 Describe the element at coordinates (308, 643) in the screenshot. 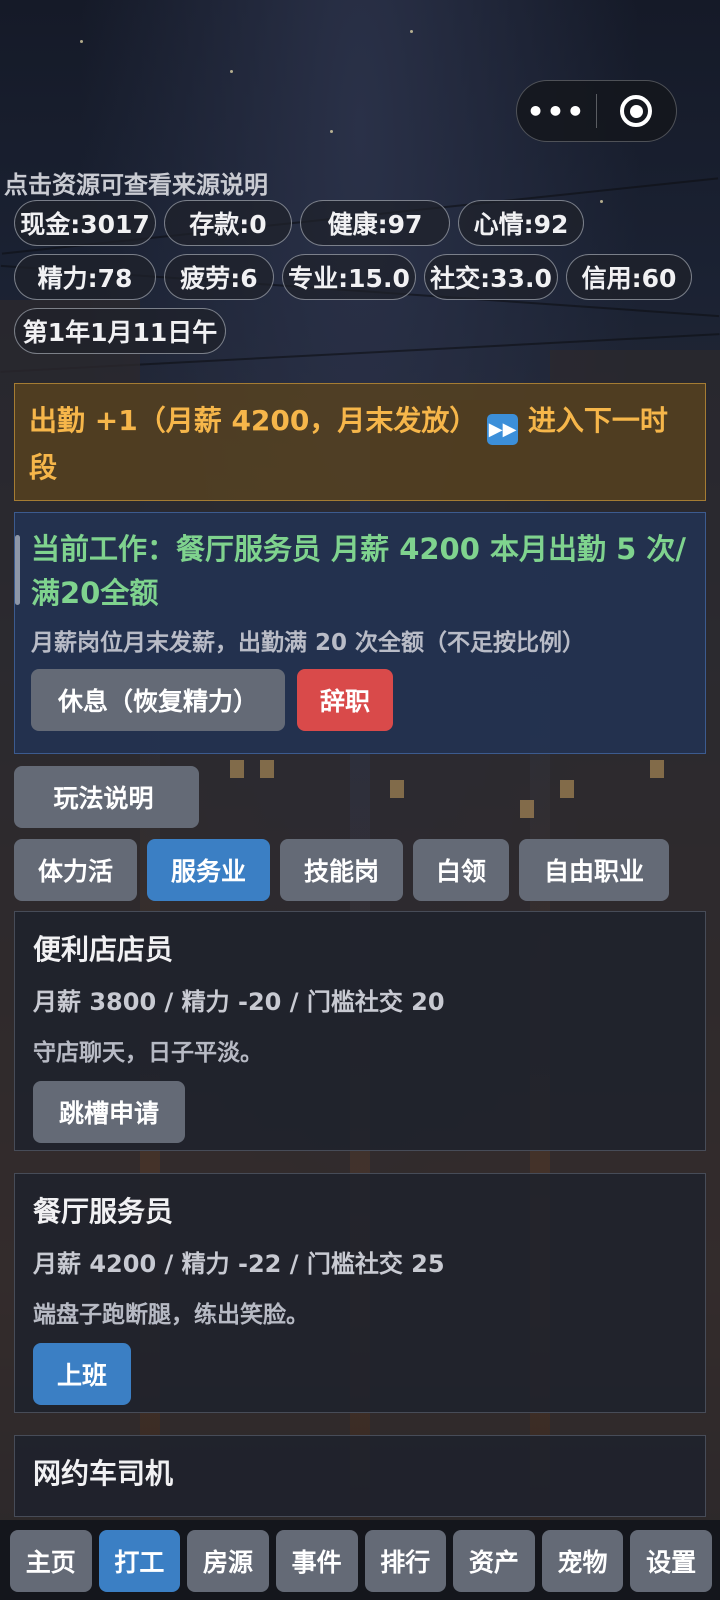

I see `current-job-desc: 月薪岗位月末发薪，出勤满 20 次全额（不足按比例）` at that location.